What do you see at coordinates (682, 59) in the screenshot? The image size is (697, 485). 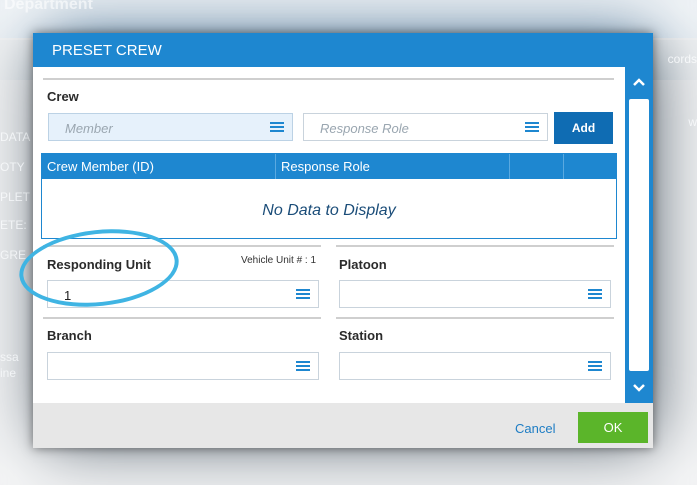 I see `background-text: cords` at bounding box center [682, 59].